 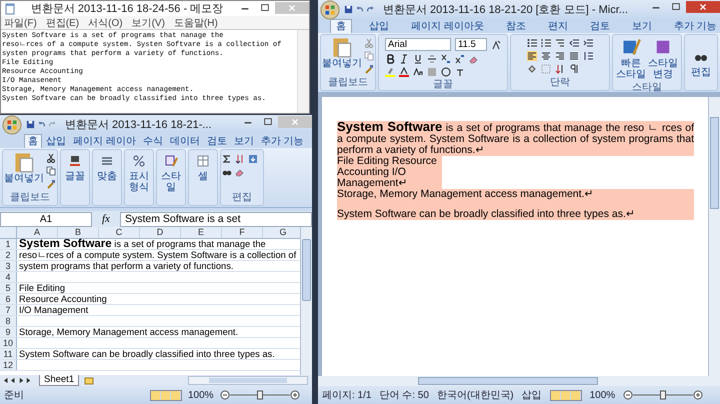 What do you see at coordinates (139, 172) in the screenshot?
I see `ribbon-button: 표시 형식` at bounding box center [139, 172].